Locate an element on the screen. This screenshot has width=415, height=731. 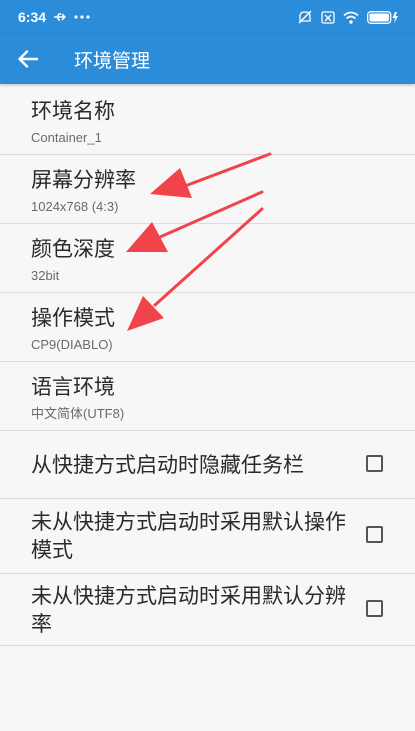
setting-container-name: 环境名称 Container_1 is located at coordinates (207, 120).